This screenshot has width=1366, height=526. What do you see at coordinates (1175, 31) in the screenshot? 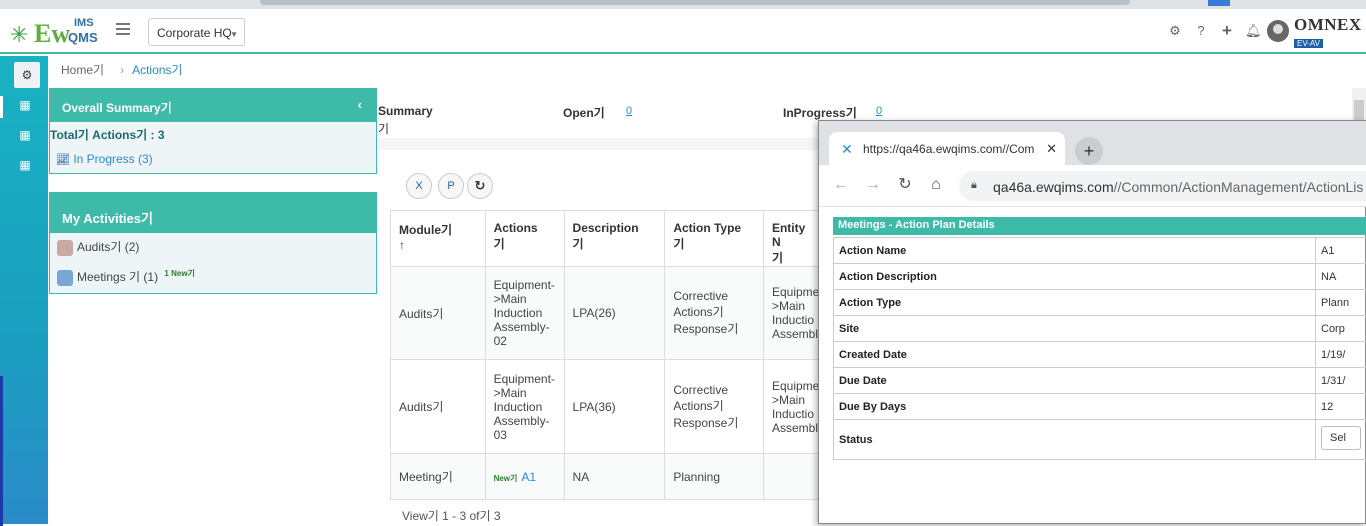
I see `settings-icon: ⚙` at bounding box center [1175, 31].